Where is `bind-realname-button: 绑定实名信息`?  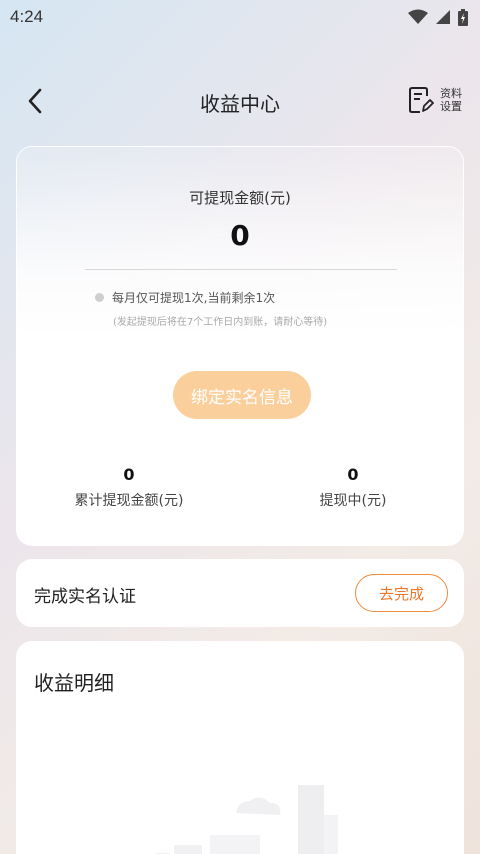 bind-realname-button: 绑定实名信息 is located at coordinates (242, 395).